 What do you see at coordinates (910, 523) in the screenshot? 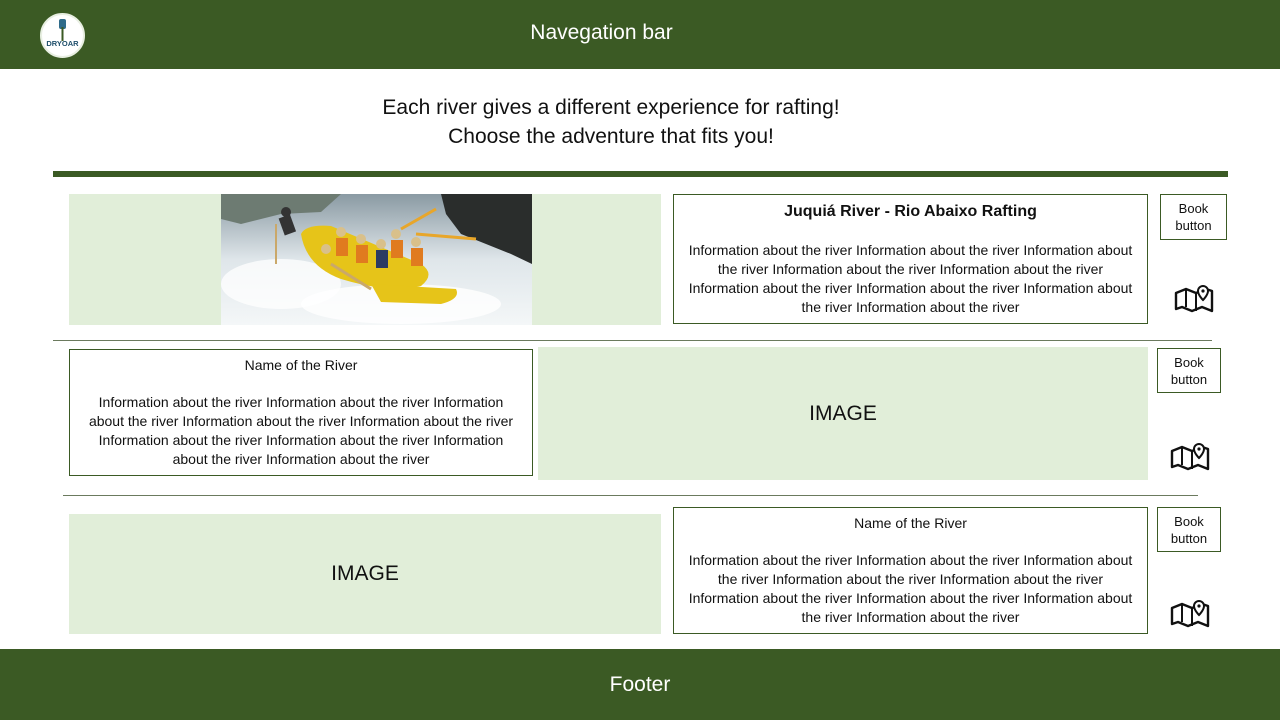
I see `river-3-name: Name of the River` at bounding box center [910, 523].